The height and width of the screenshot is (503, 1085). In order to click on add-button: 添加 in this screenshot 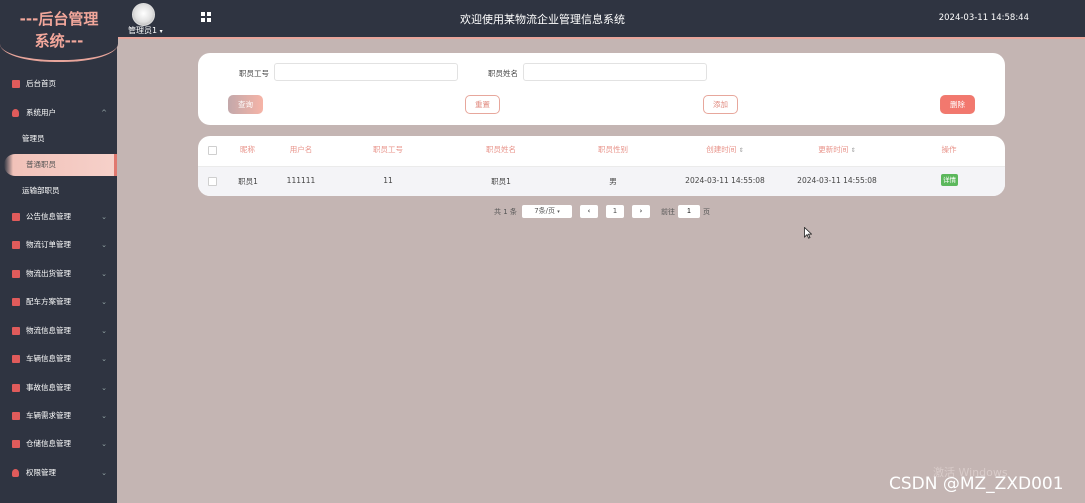, I will do `click(720, 104)`.